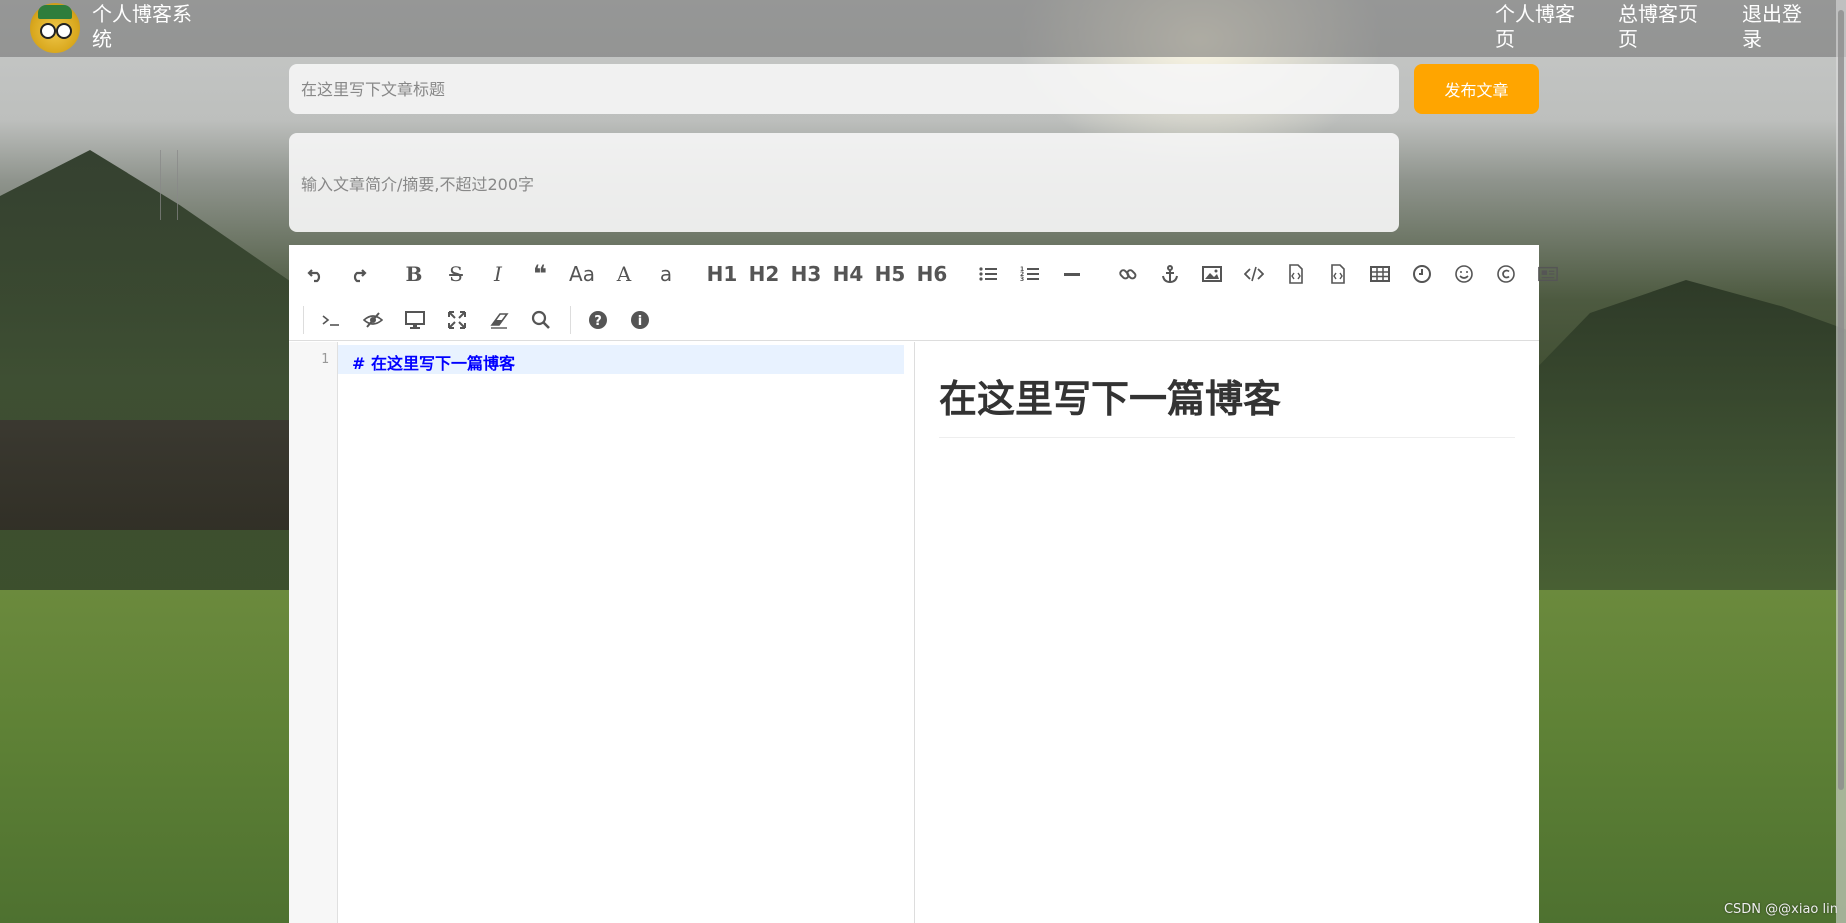  Describe the element at coordinates (1030, 274) in the screenshot. I see `ordered-list-icon: 123` at that location.